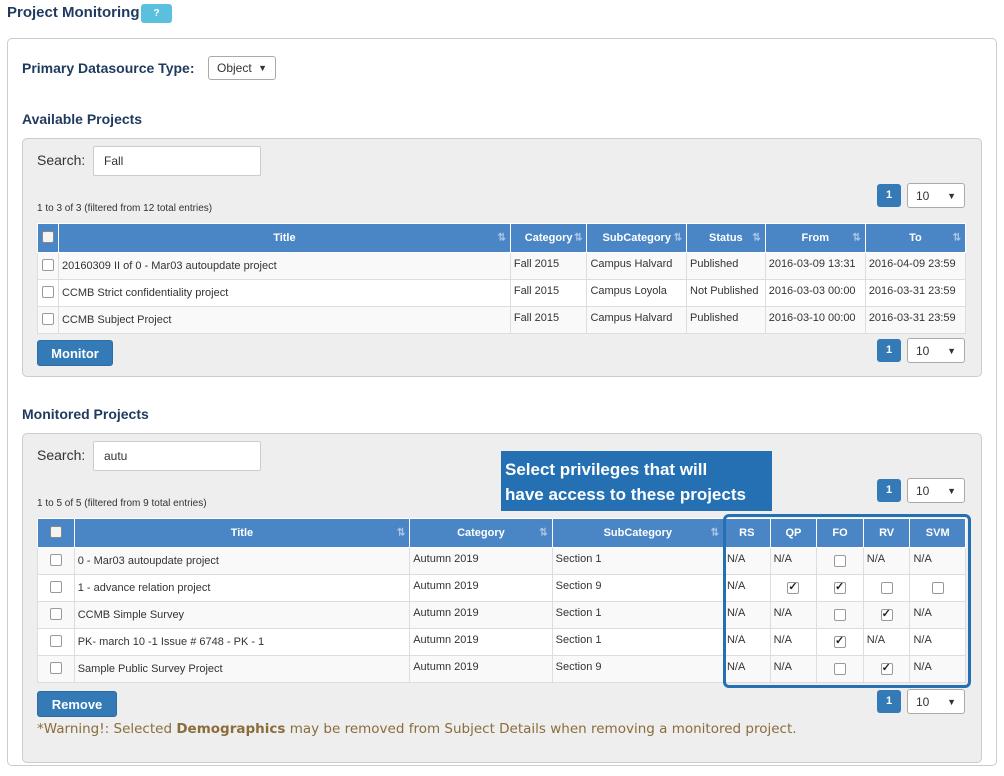  Describe the element at coordinates (889, 350) in the screenshot. I see `available-page-button-bottom: 1` at that location.